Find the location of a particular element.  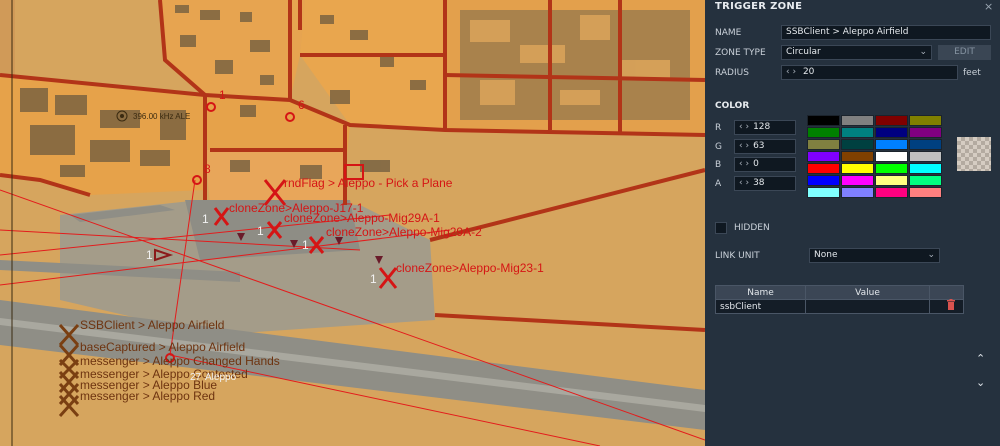

r-field: ‹ › 128 is located at coordinates (765, 127).